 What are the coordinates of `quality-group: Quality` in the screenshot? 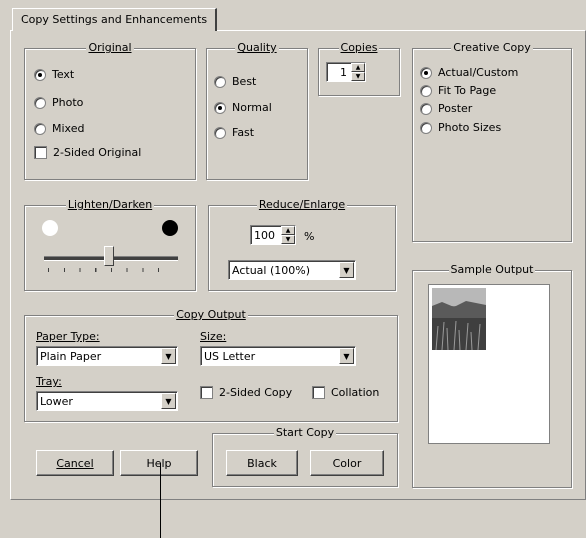 It's located at (257, 110).